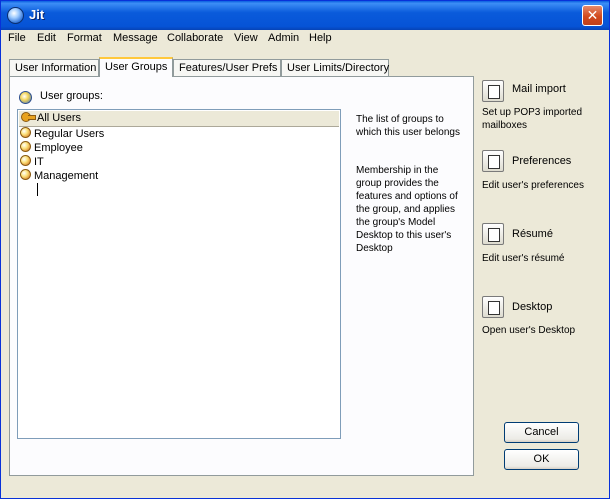 The image size is (610, 499). What do you see at coordinates (15, 15) in the screenshot?
I see `app-logo-icon` at bounding box center [15, 15].